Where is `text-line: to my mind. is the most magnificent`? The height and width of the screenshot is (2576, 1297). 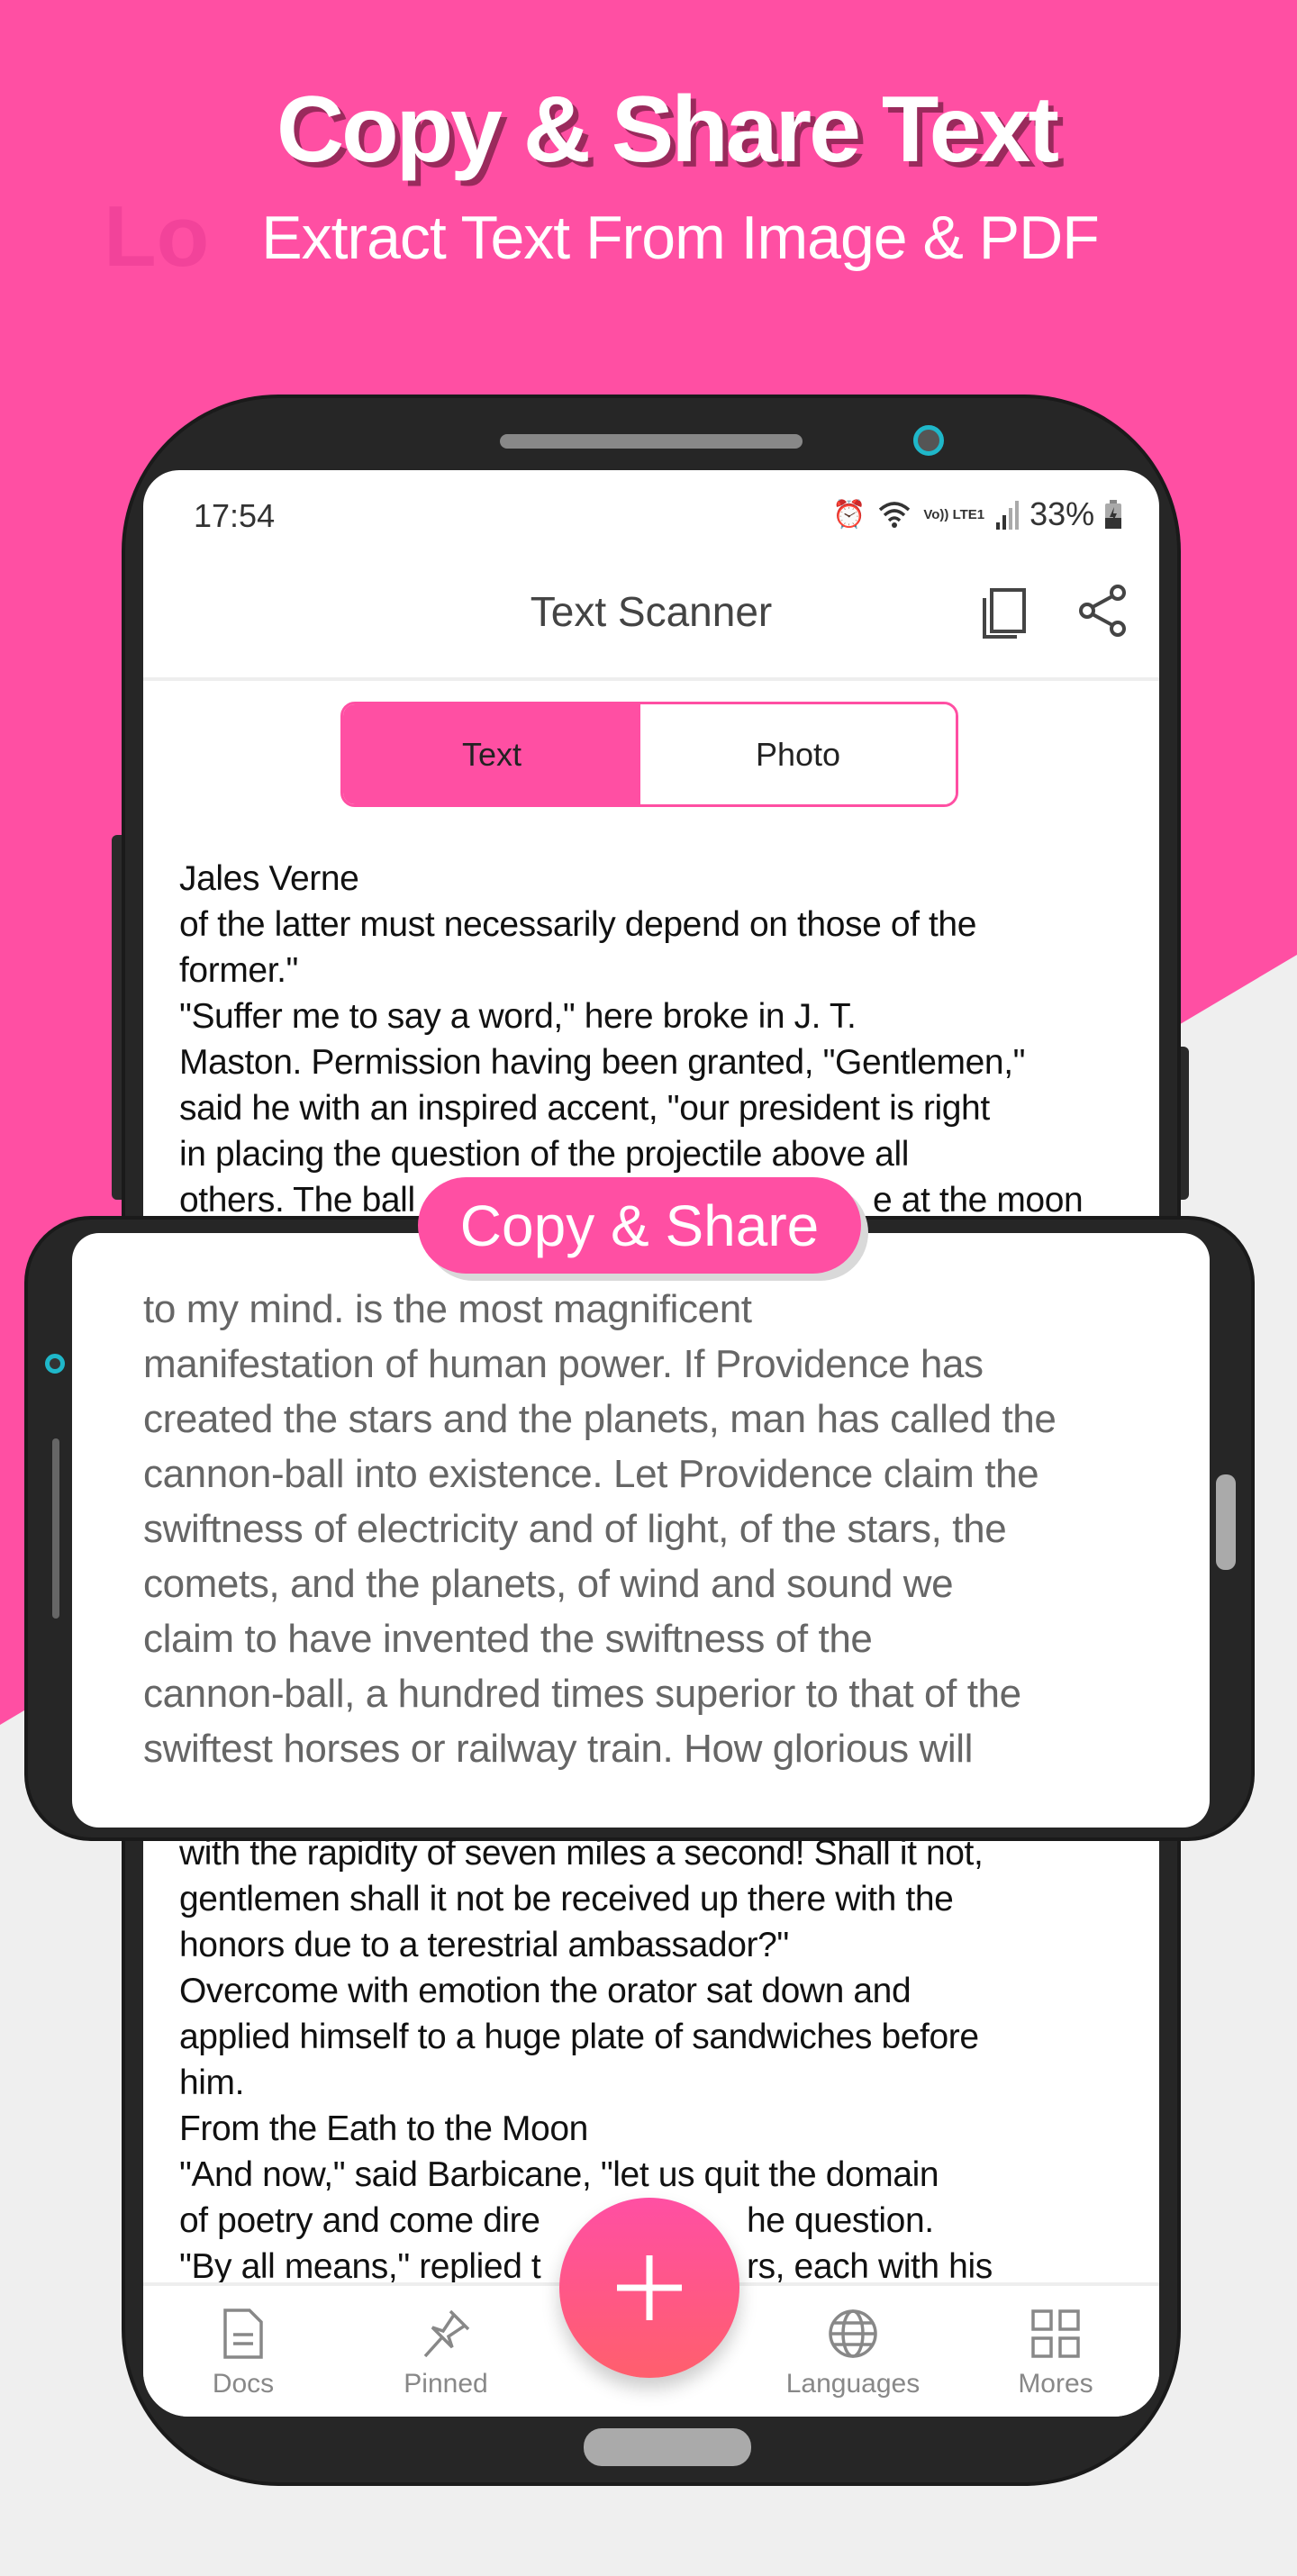 text-line: to my mind. is the most magnificent is located at coordinates (447, 1309).